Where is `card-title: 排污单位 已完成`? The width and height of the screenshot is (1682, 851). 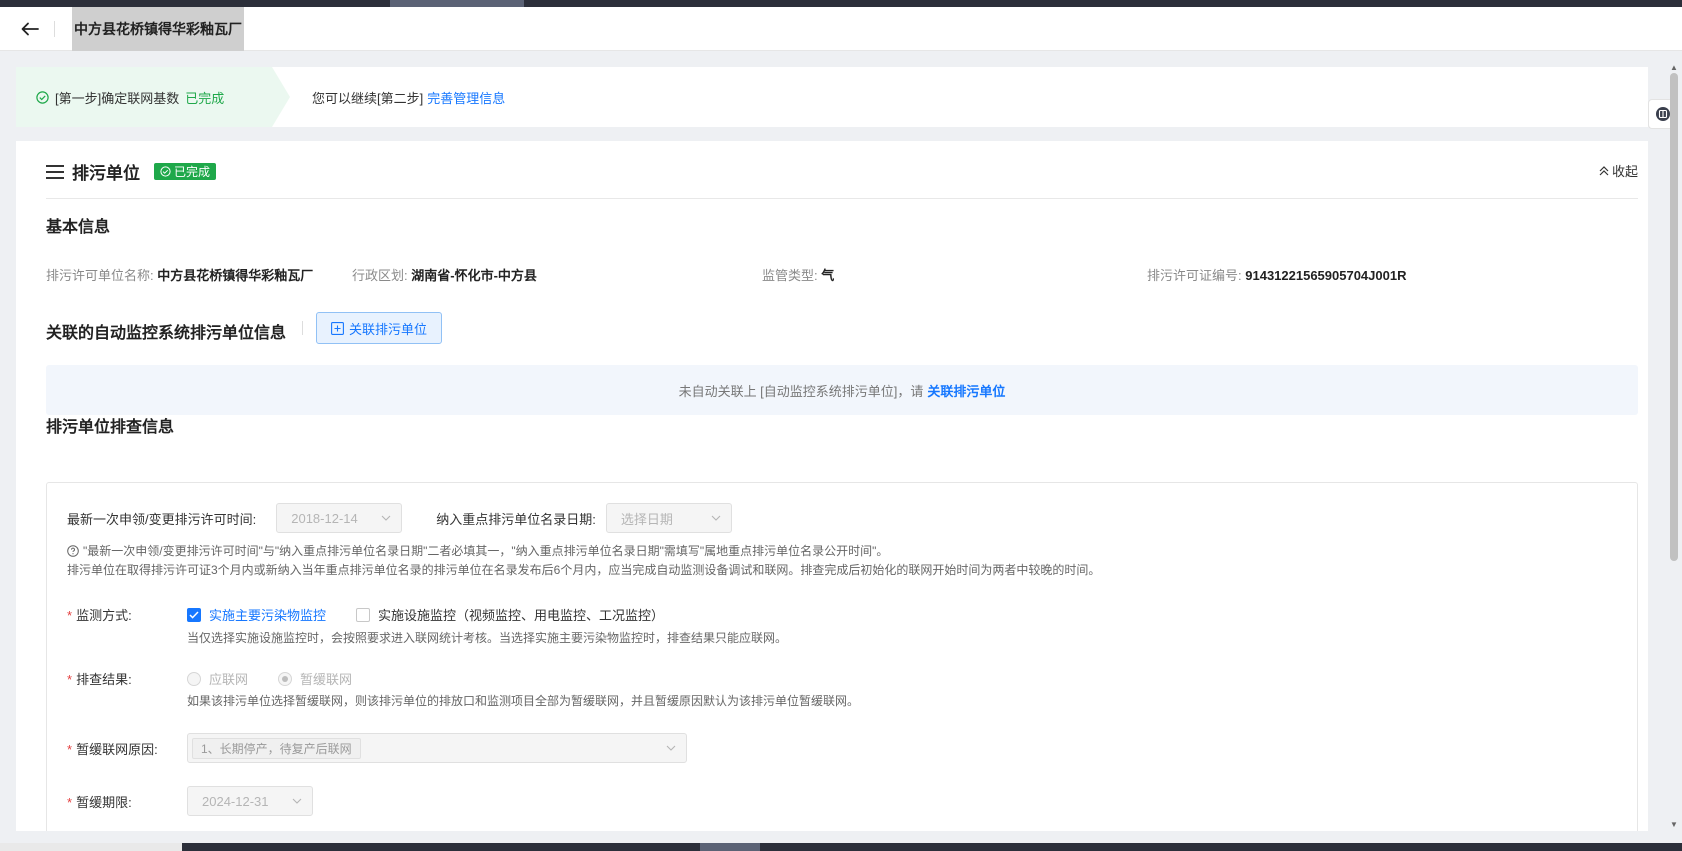
card-title: 排污单位 已完成 is located at coordinates (131, 171).